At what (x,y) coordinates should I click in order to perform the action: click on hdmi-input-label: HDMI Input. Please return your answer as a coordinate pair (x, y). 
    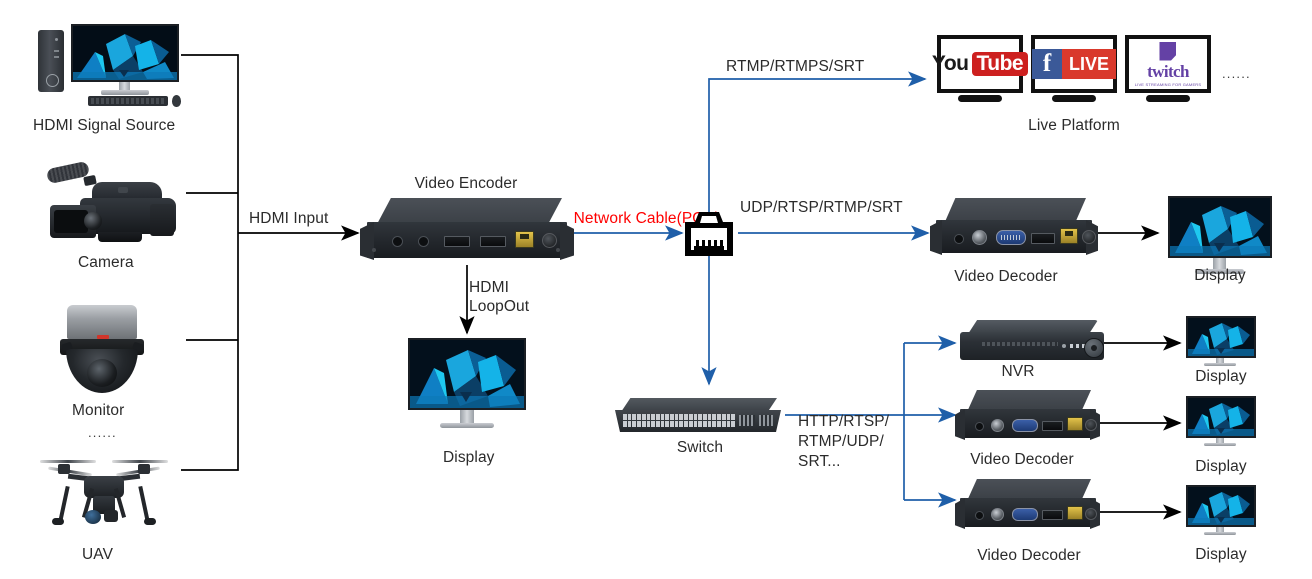
    Looking at the image, I should click on (289, 218).